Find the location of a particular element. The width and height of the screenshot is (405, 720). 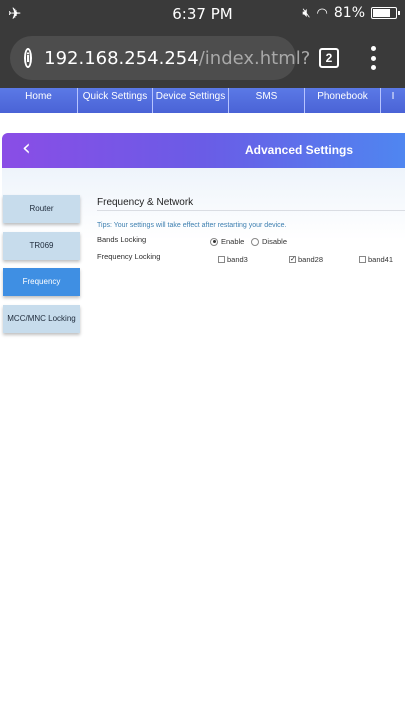

band28-option: ✓ band28 is located at coordinates (306, 259).